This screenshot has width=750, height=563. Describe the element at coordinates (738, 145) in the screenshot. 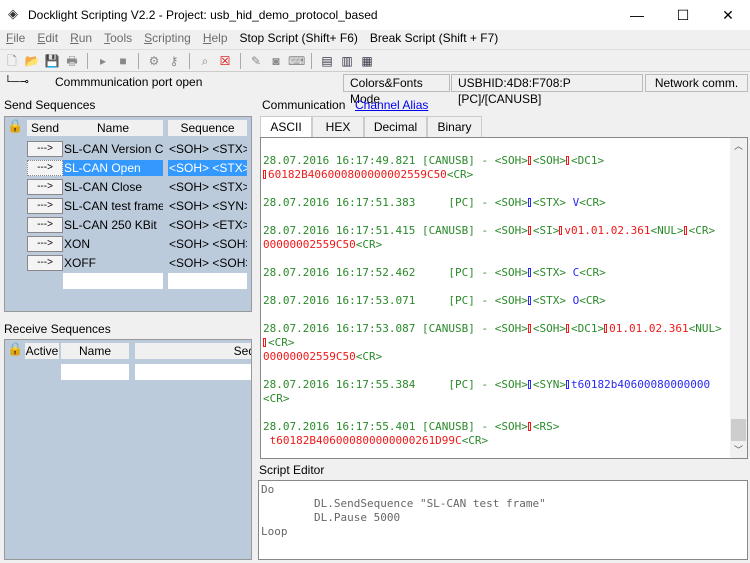

I see `scroll-up-icon: ︿` at that location.